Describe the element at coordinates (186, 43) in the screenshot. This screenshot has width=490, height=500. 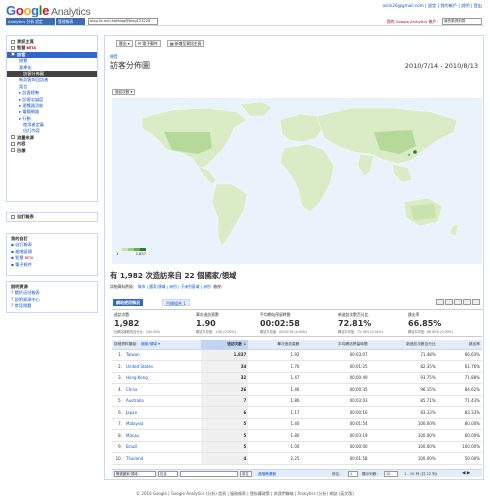
I see `add-to-dashboard-button: ▦ 新增至資訊主頁` at that location.